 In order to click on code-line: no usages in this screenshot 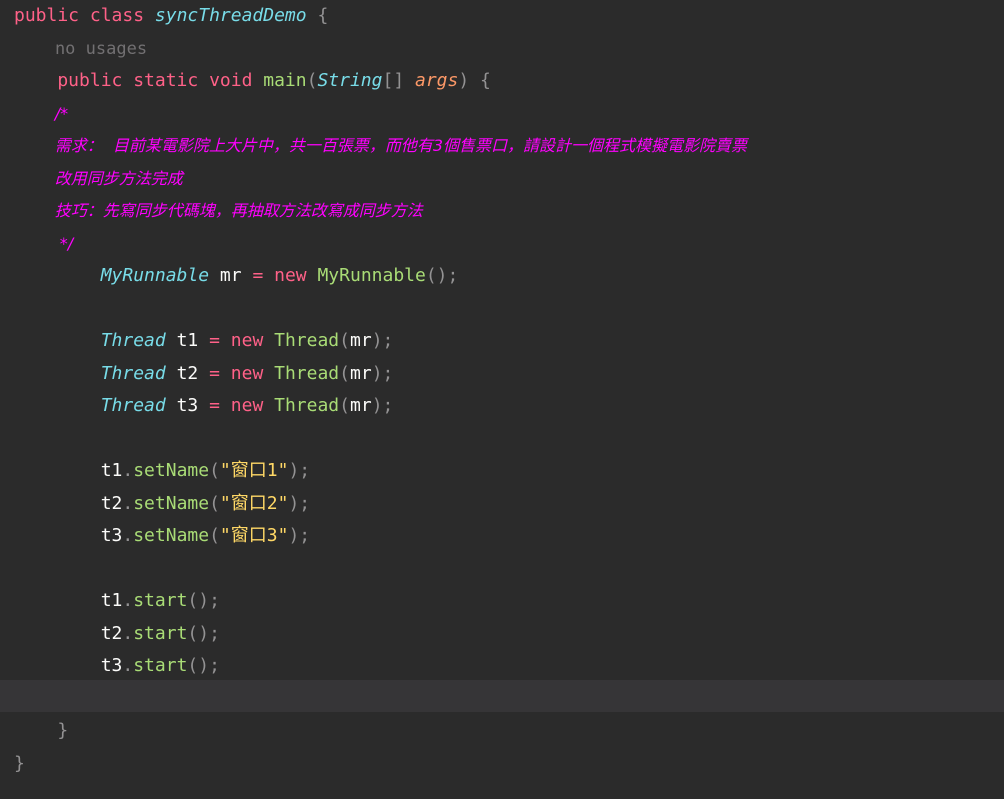, I will do `click(80, 49)`.